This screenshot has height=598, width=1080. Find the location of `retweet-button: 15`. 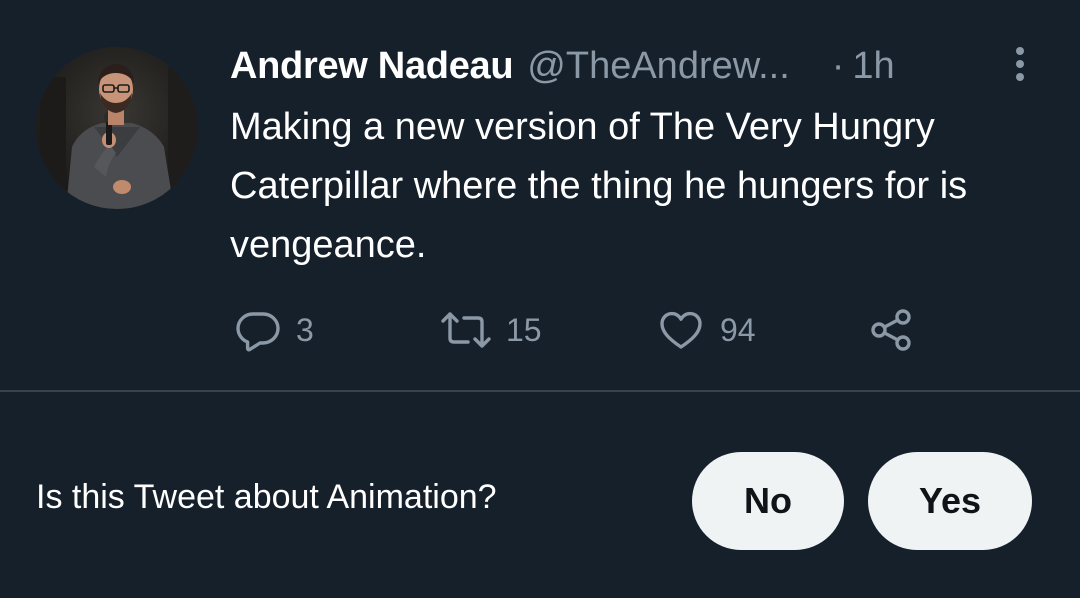

retweet-button: 15 is located at coordinates (491, 330).